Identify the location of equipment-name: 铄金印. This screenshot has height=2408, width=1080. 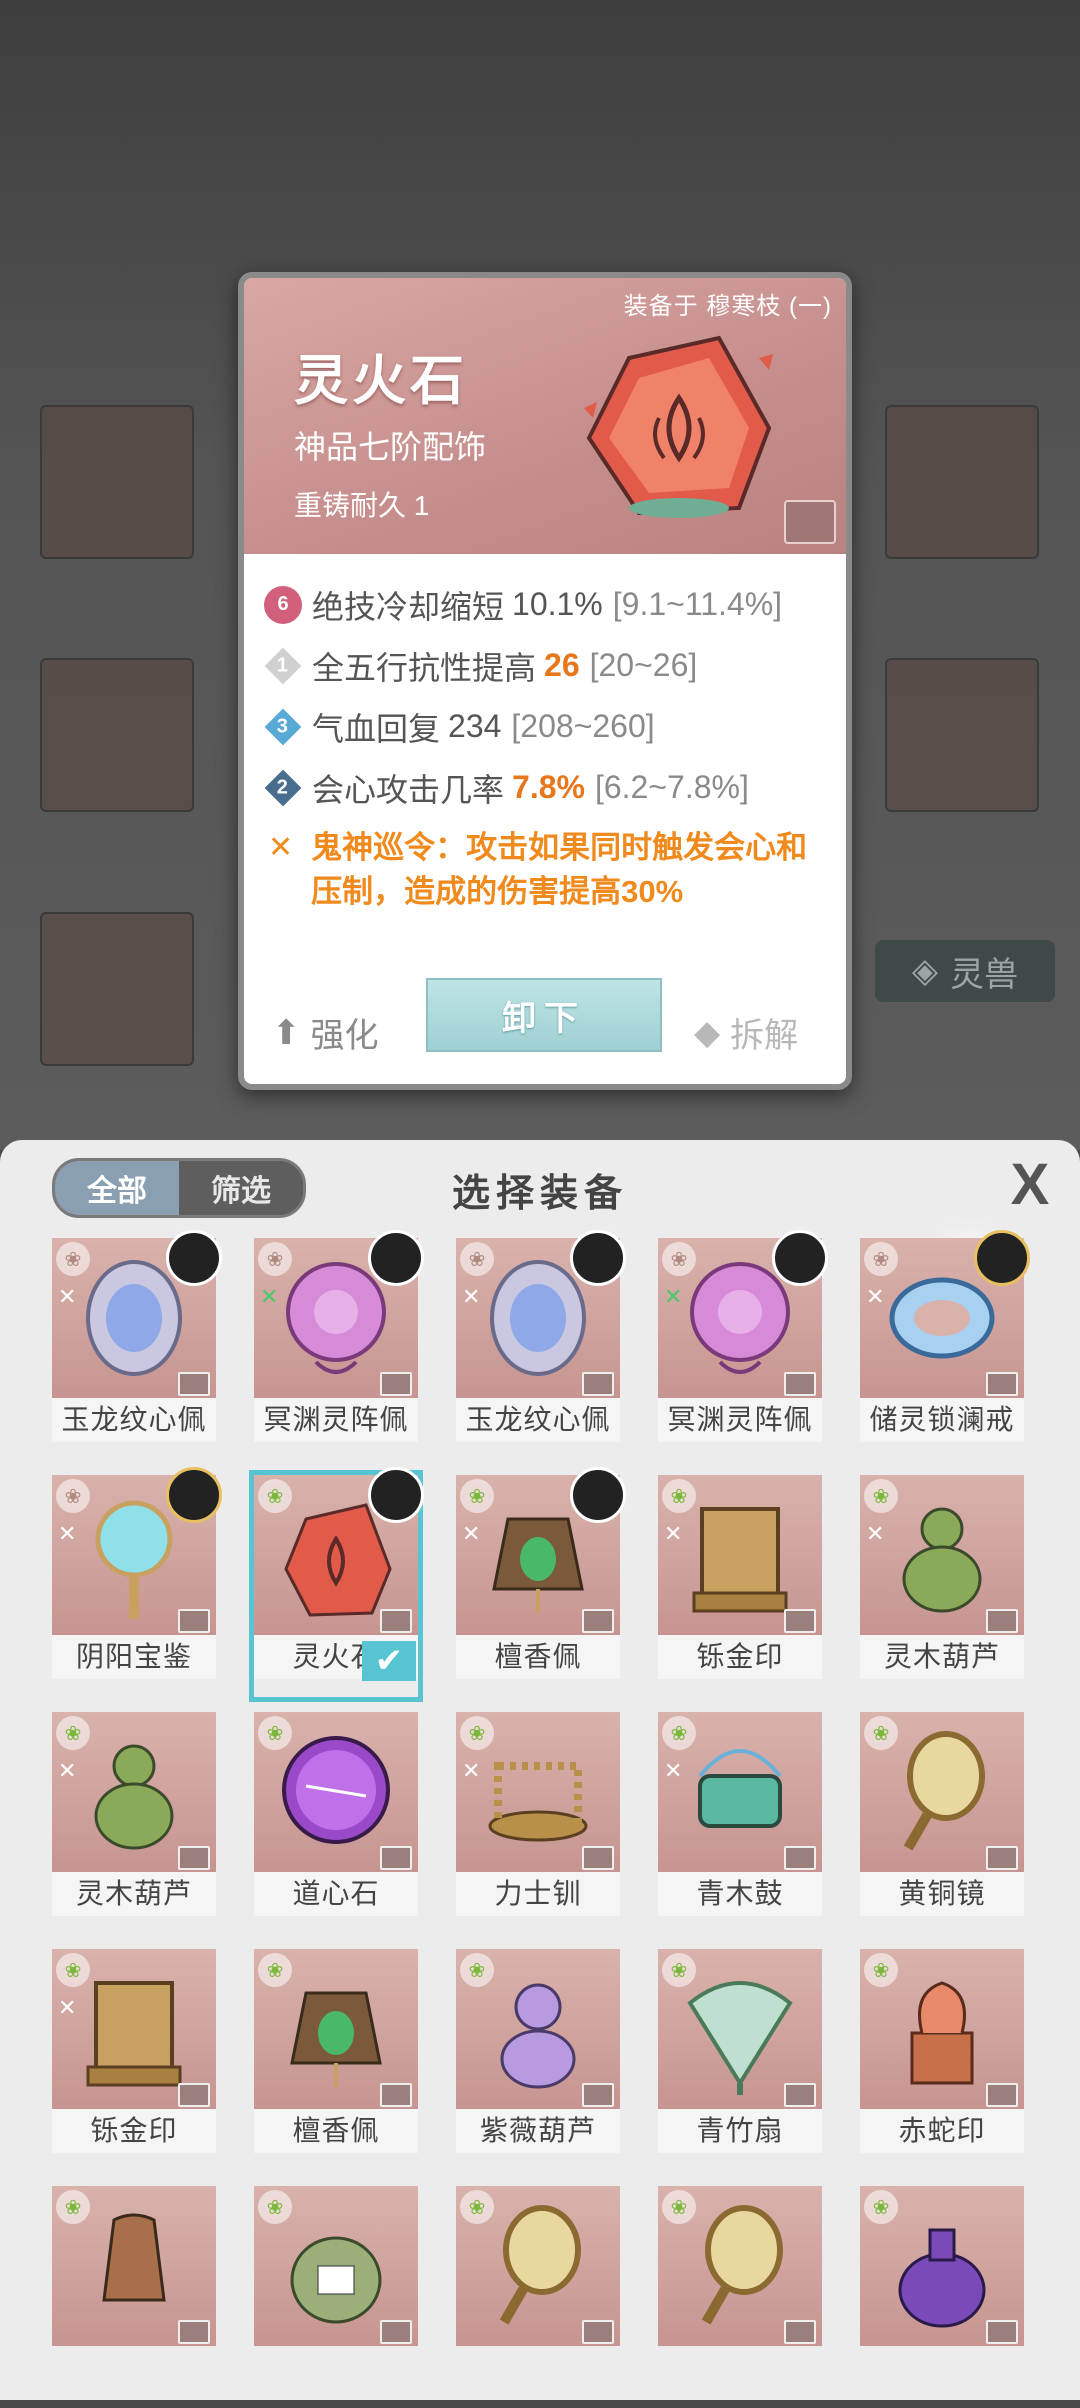
(740, 1657).